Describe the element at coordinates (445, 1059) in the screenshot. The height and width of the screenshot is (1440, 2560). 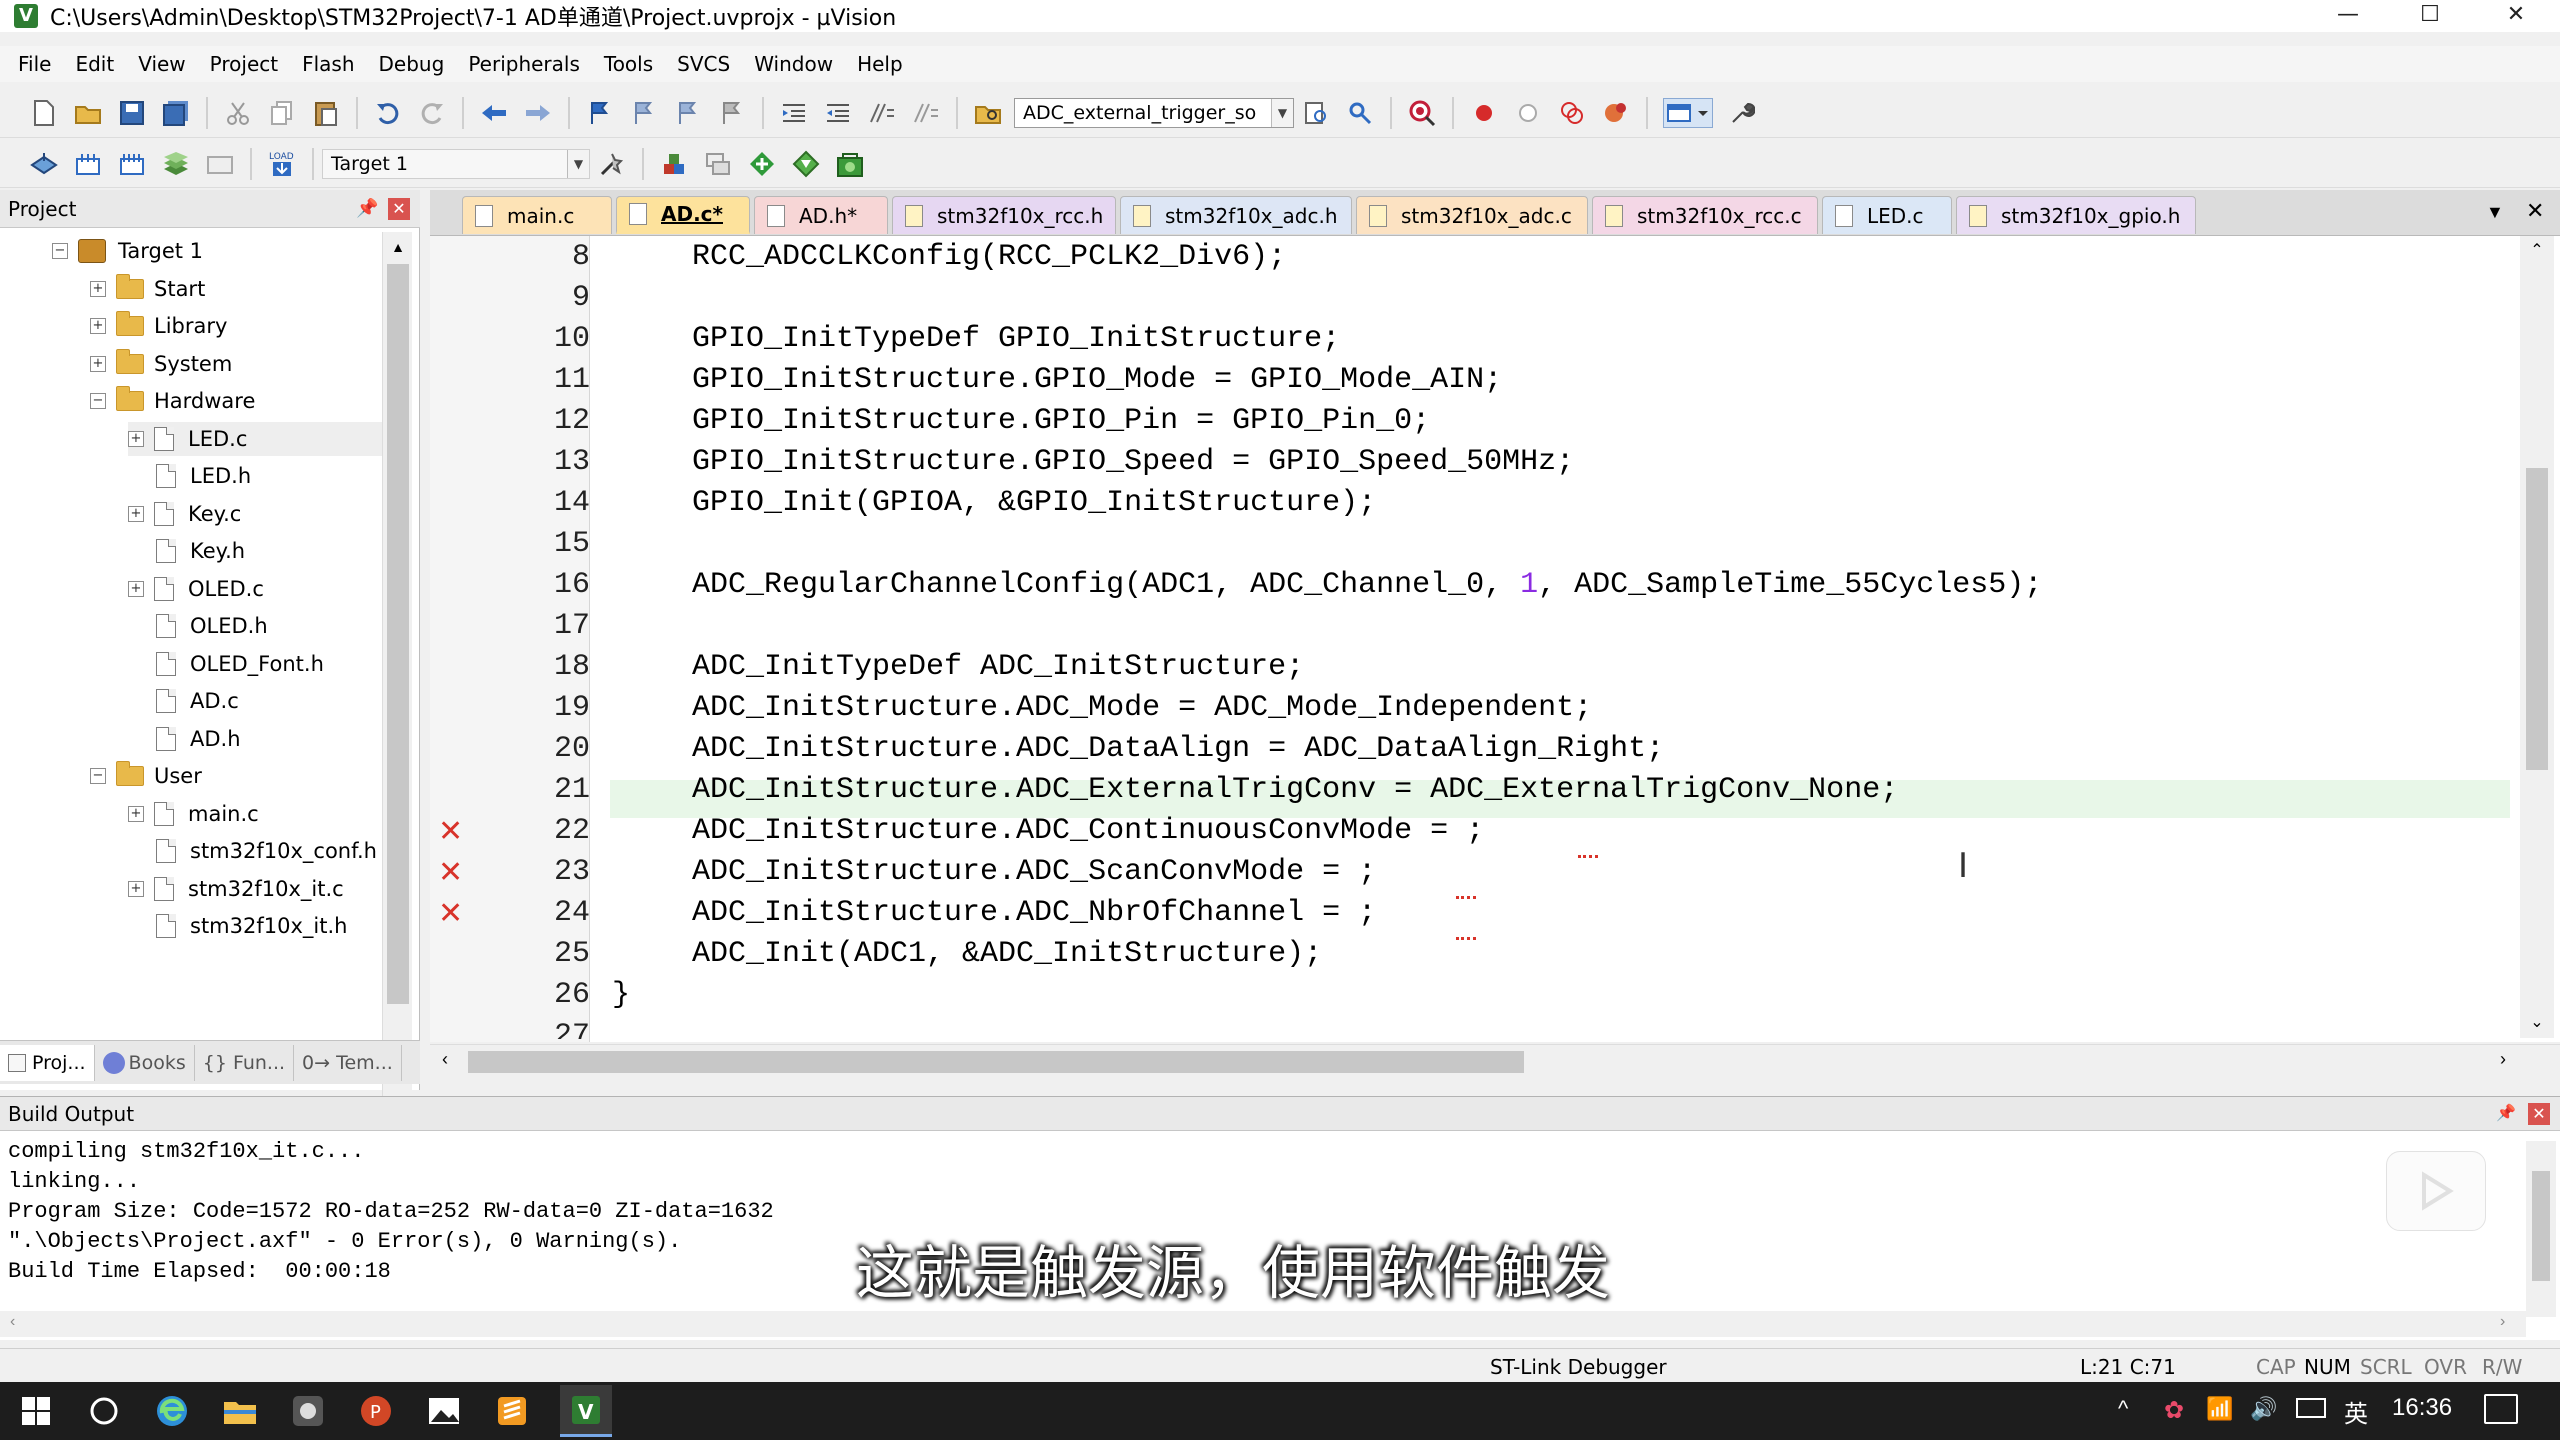
I see `scroll-left-icon: ‹` at that location.